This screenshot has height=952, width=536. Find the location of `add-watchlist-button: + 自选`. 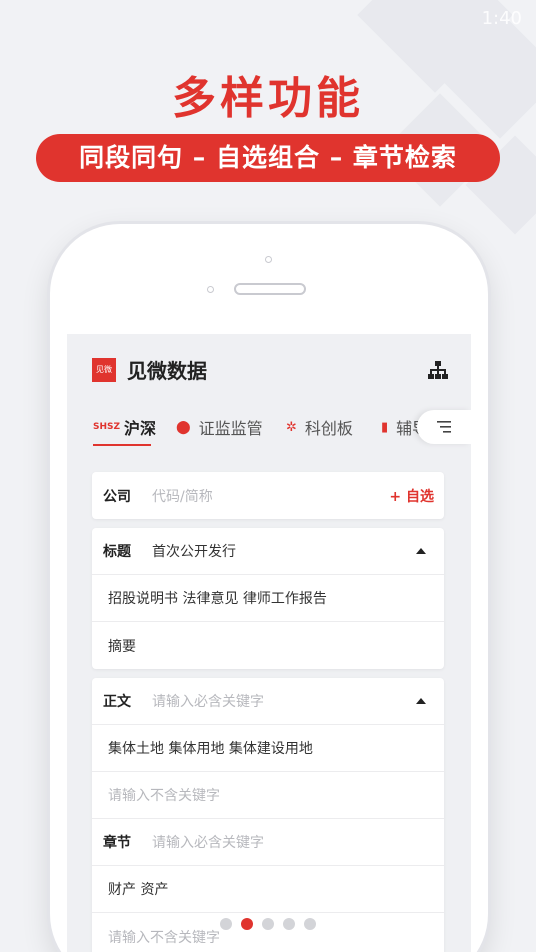

add-watchlist-button: + 自选 is located at coordinates (411, 496).